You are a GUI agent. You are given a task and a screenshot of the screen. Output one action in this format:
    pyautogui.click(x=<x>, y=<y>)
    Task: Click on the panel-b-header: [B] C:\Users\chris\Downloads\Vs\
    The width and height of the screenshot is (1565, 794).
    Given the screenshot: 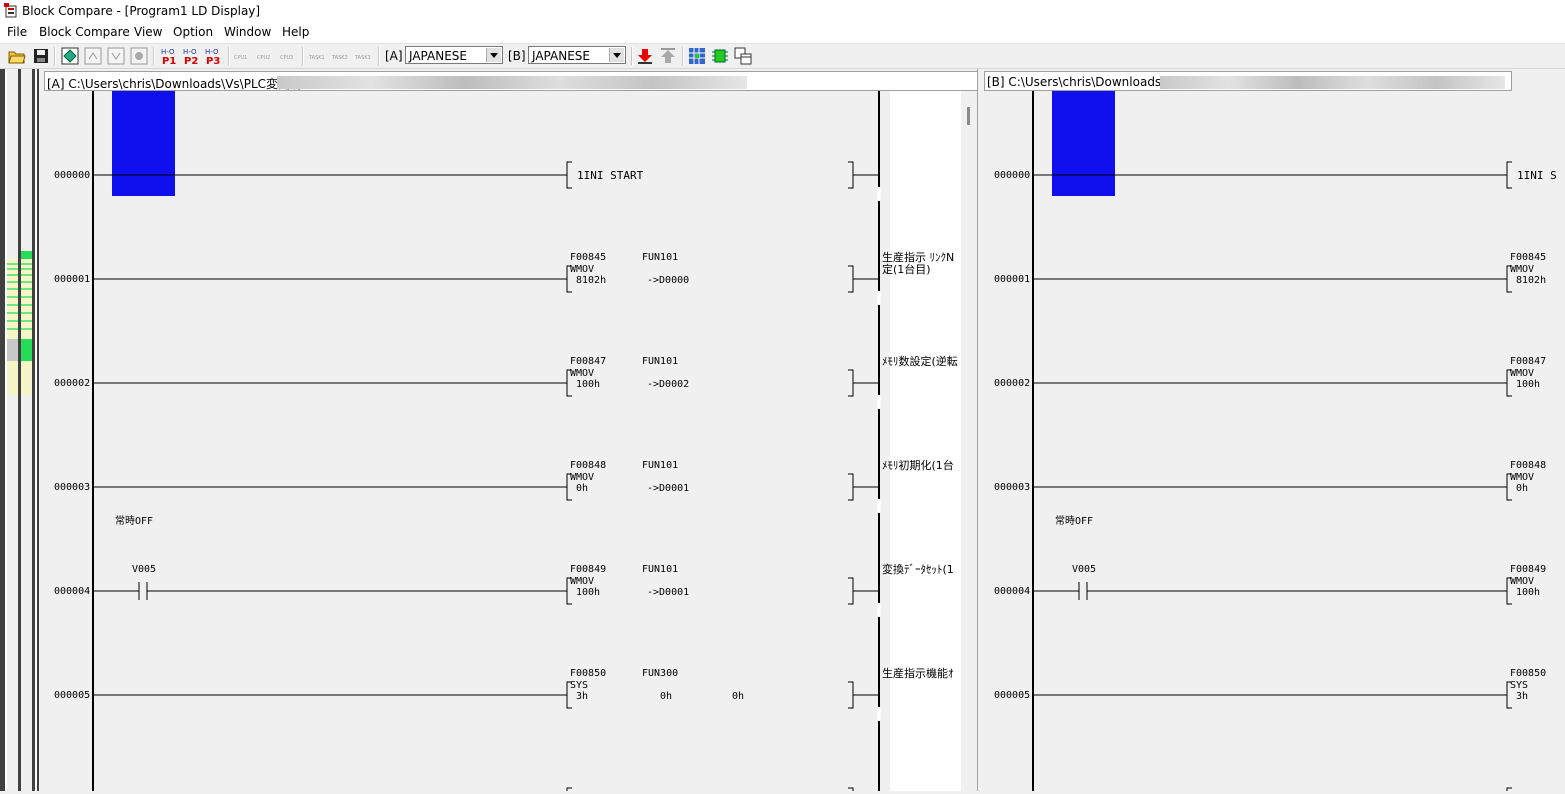 What is the action you would take?
    pyautogui.click(x=1248, y=81)
    